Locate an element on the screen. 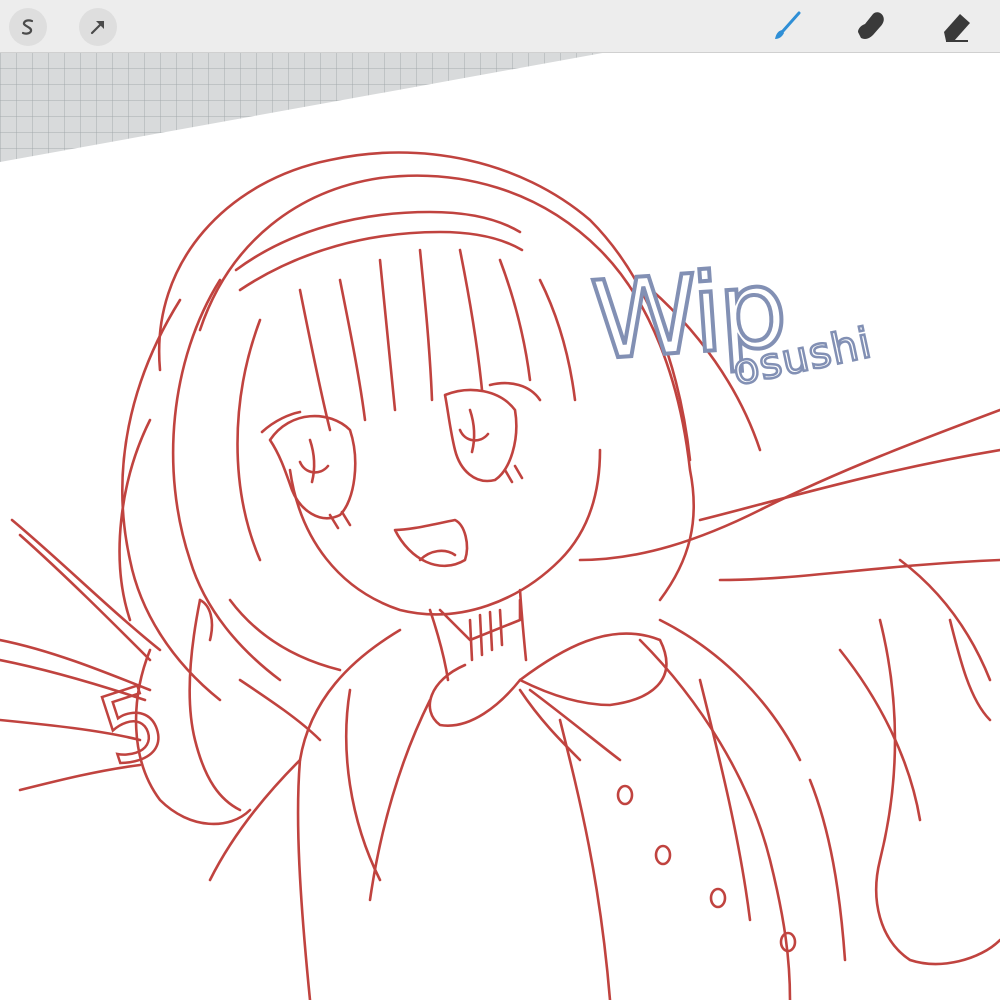 Image resolution: width=1000 pixels, height=1000 pixels. hair-back is located at coordinates (285, 635).